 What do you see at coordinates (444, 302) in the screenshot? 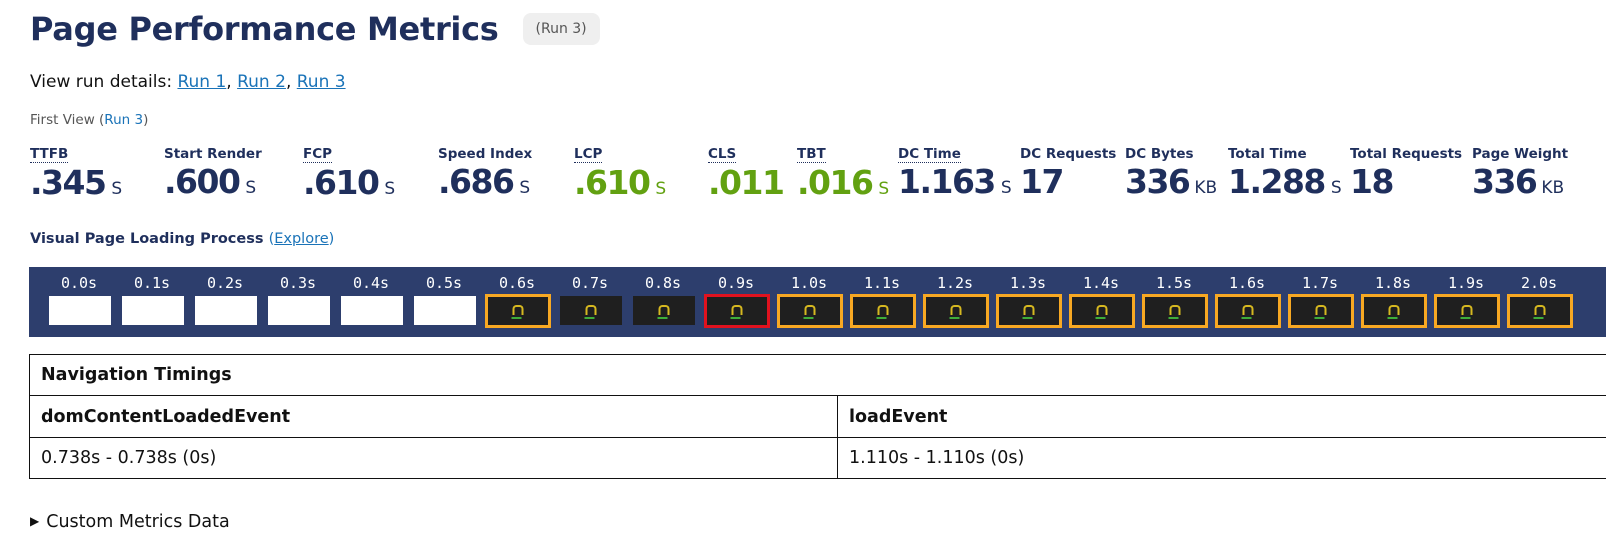
I see `filmstrip-frame: 0.5s` at bounding box center [444, 302].